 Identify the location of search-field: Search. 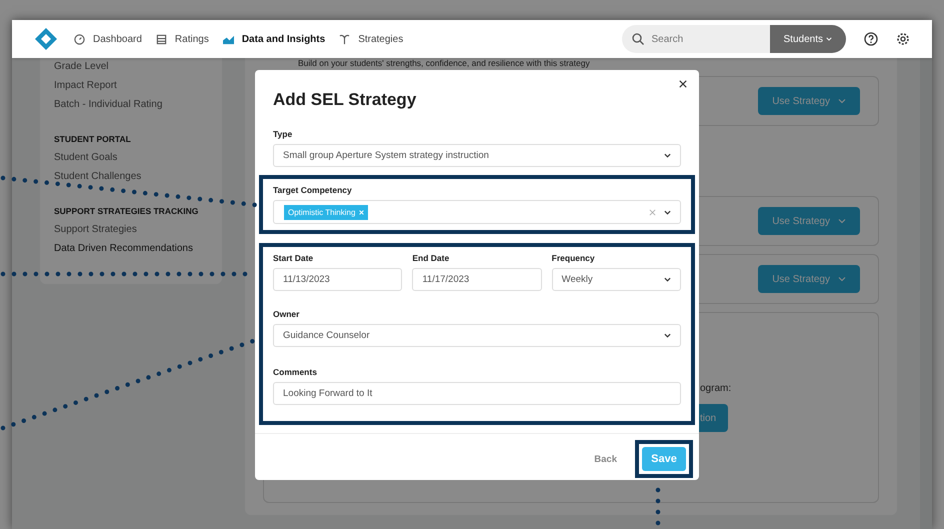
(696, 39).